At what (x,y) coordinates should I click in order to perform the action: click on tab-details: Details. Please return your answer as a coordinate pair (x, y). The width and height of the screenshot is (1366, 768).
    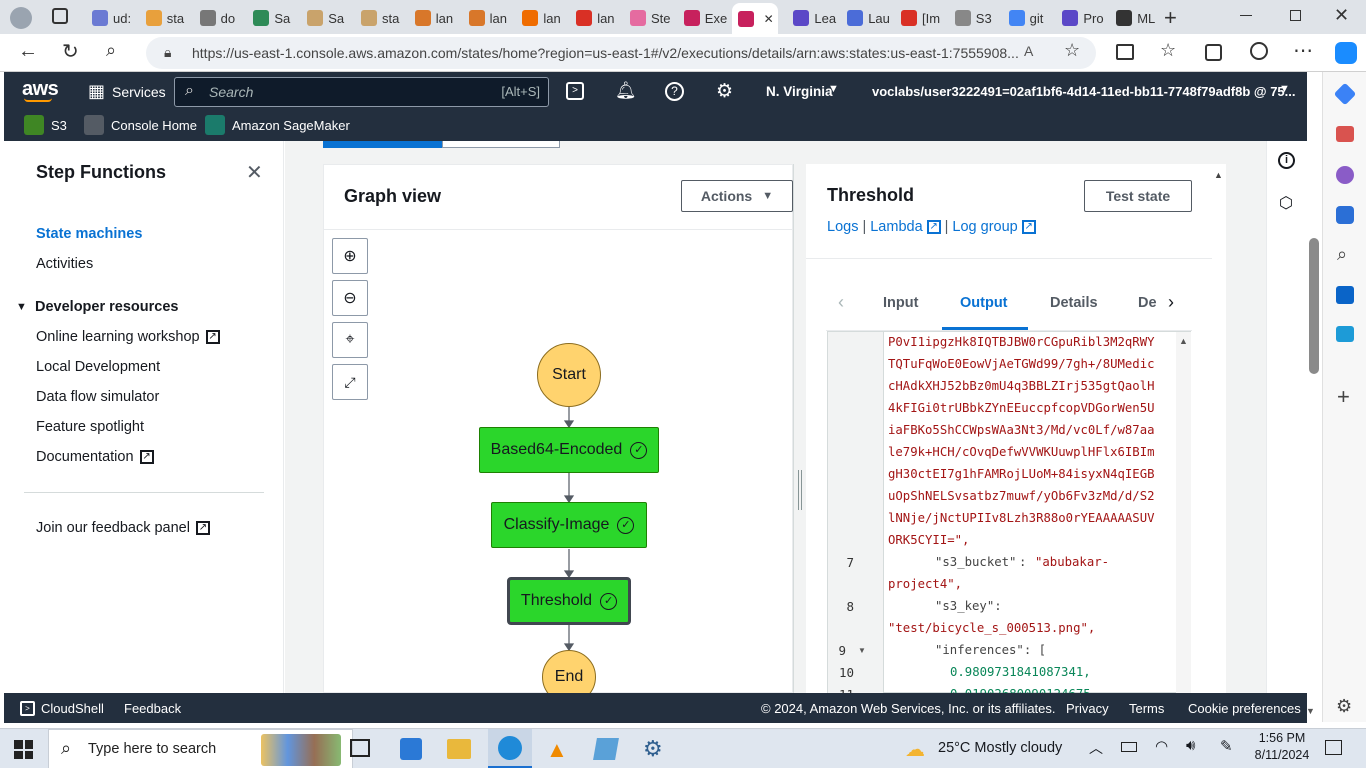
    Looking at the image, I should click on (1074, 303).